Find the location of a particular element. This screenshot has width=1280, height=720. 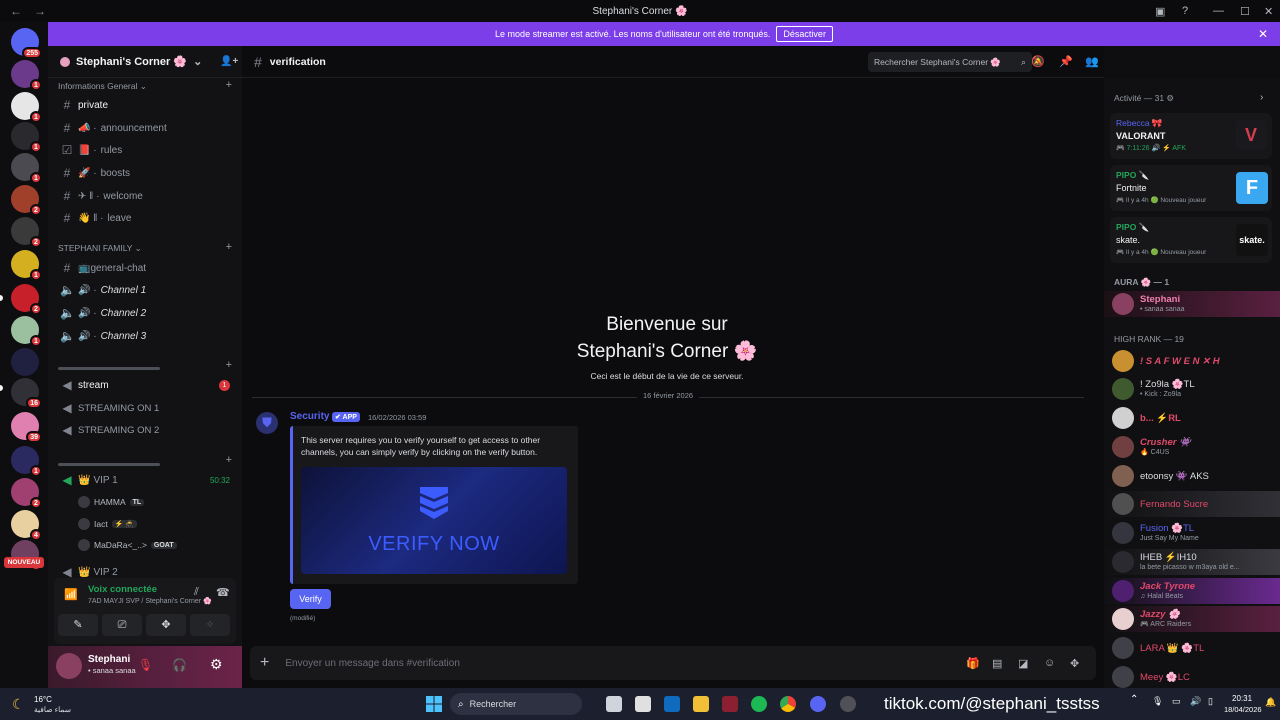

signal-icon: 📶 is located at coordinates (71, 594).